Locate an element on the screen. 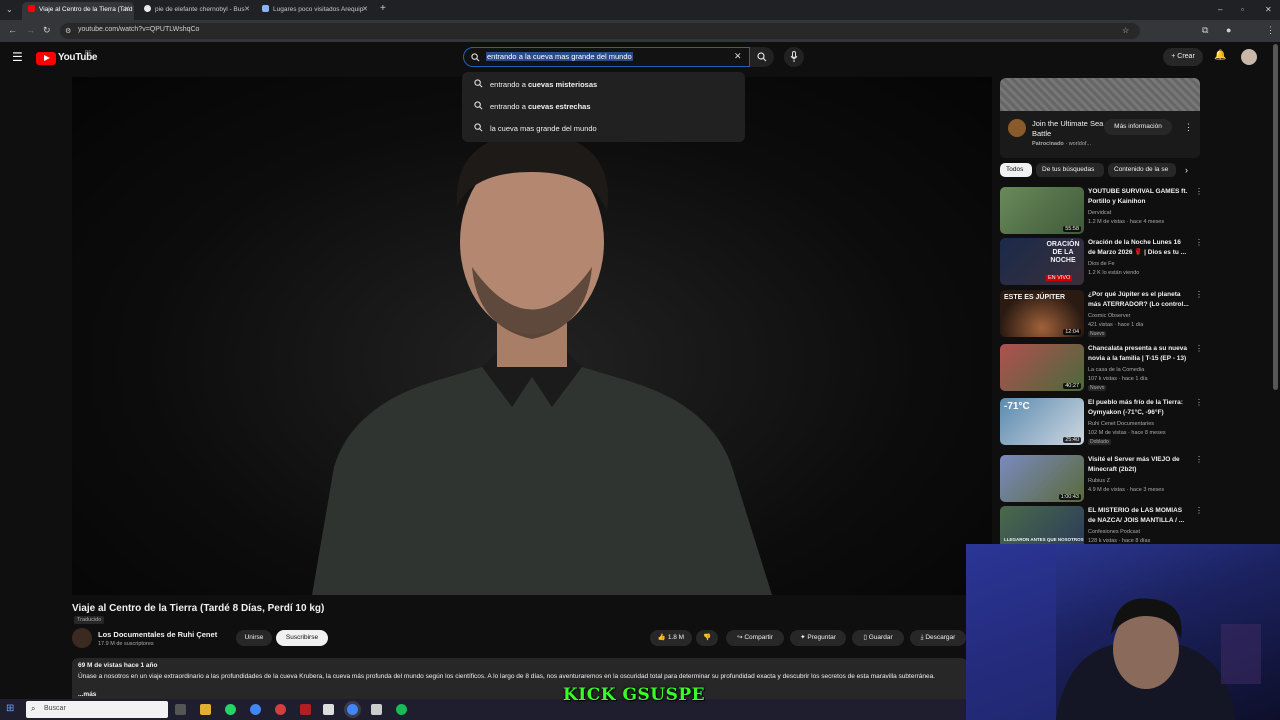  dubbed-badge: Doblado is located at coordinates (1099, 442).